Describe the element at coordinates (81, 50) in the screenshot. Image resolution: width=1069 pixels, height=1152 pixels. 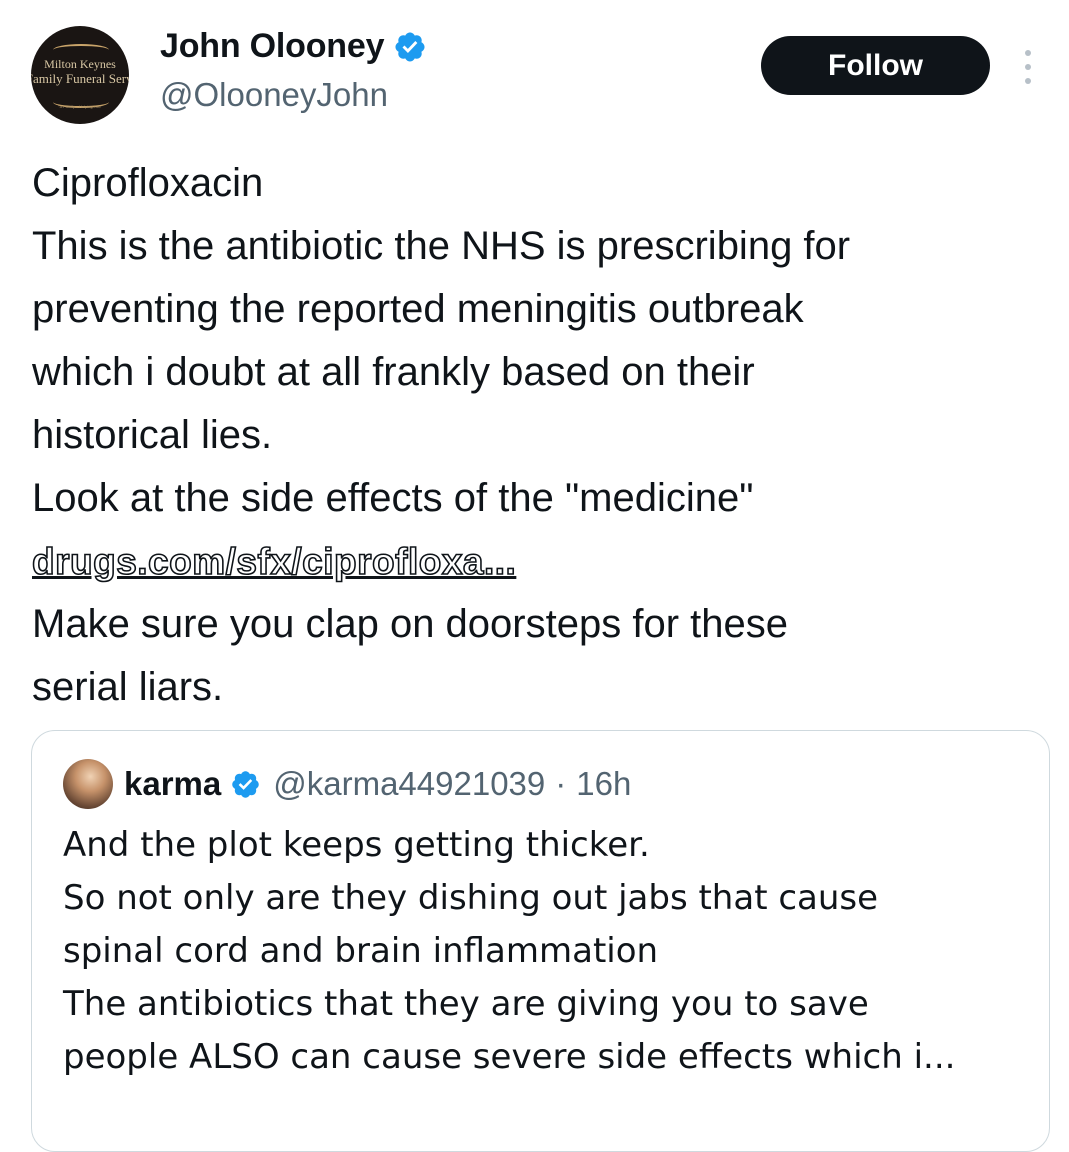
I see `avatar-ornament-top` at that location.